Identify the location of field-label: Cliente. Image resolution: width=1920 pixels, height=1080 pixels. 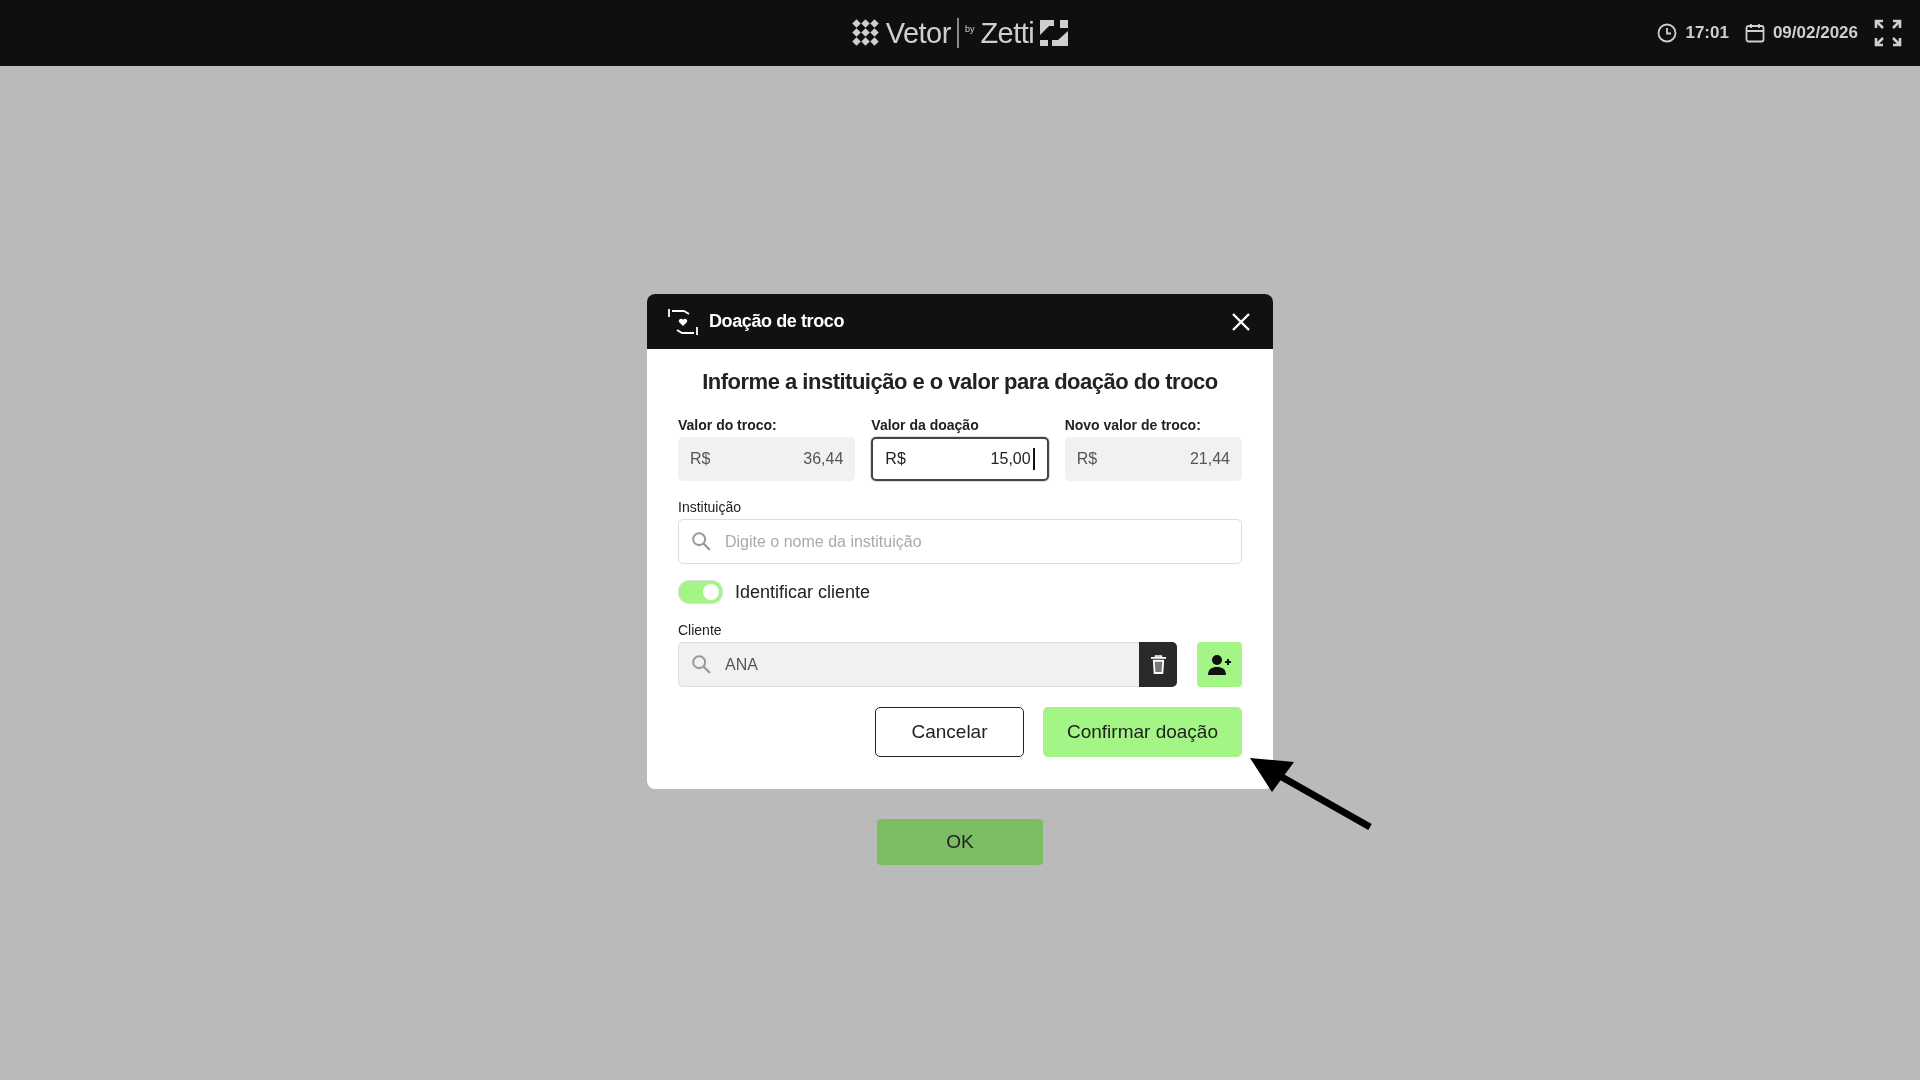
(700, 630).